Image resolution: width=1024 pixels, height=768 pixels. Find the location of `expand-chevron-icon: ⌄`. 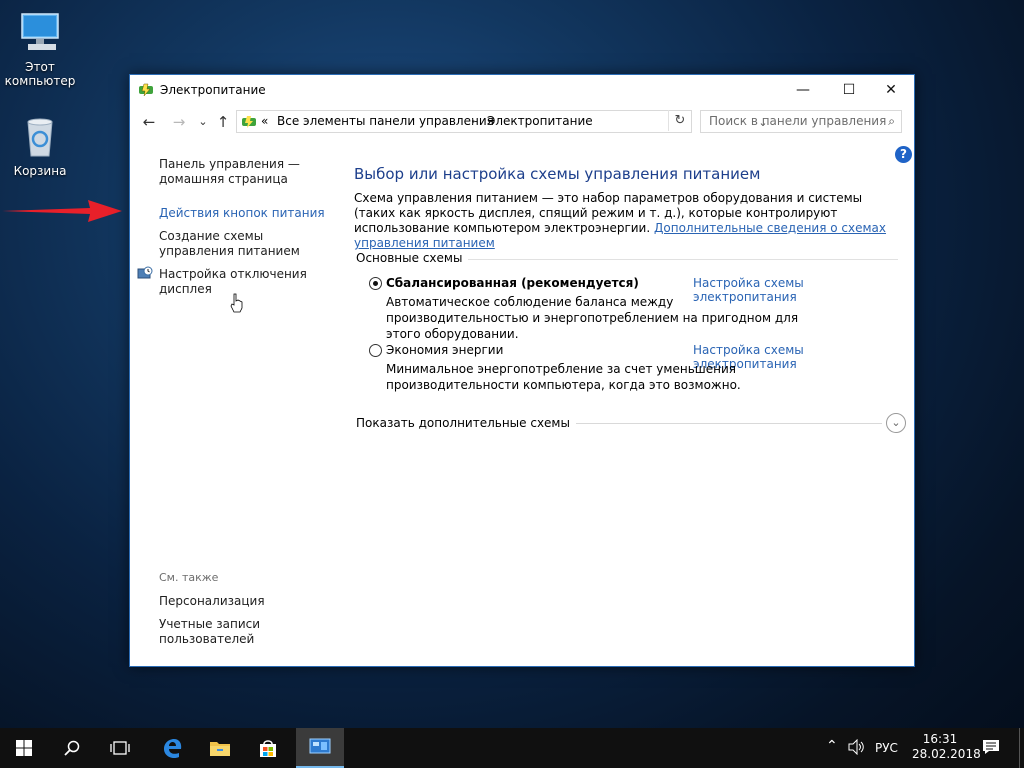

expand-chevron-icon: ⌄ is located at coordinates (896, 423).